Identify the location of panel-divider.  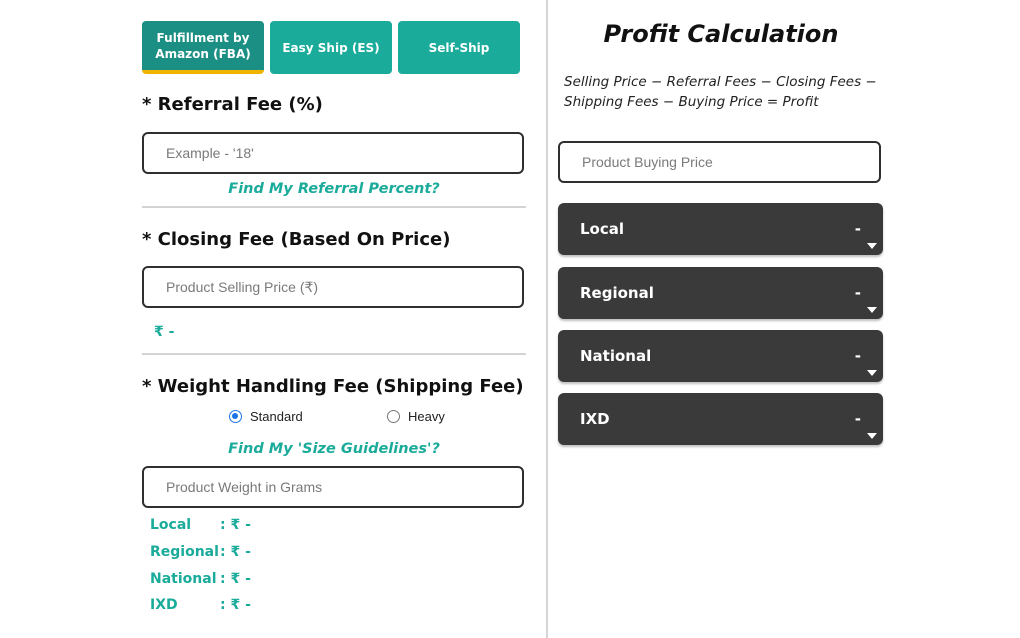
(547, 319).